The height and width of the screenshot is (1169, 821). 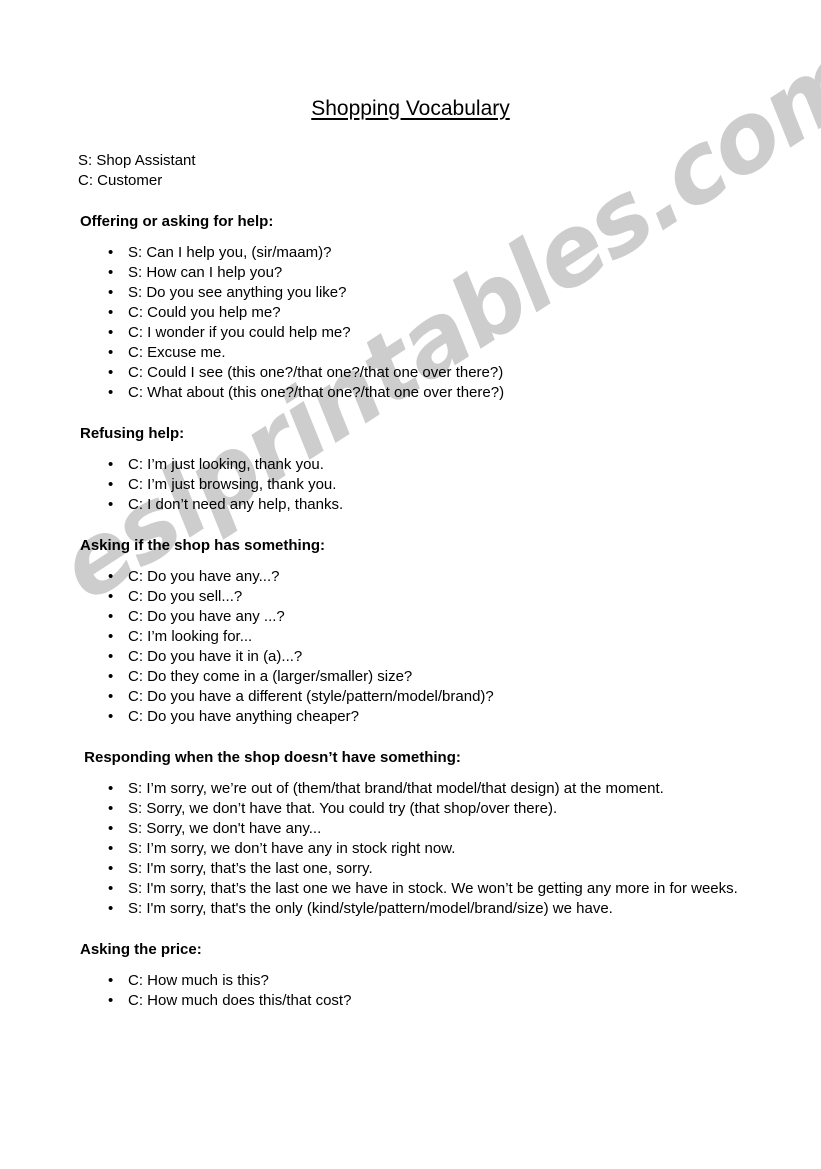 What do you see at coordinates (410, 577) in the screenshot?
I see `list-item: C: Do you have any...?` at bounding box center [410, 577].